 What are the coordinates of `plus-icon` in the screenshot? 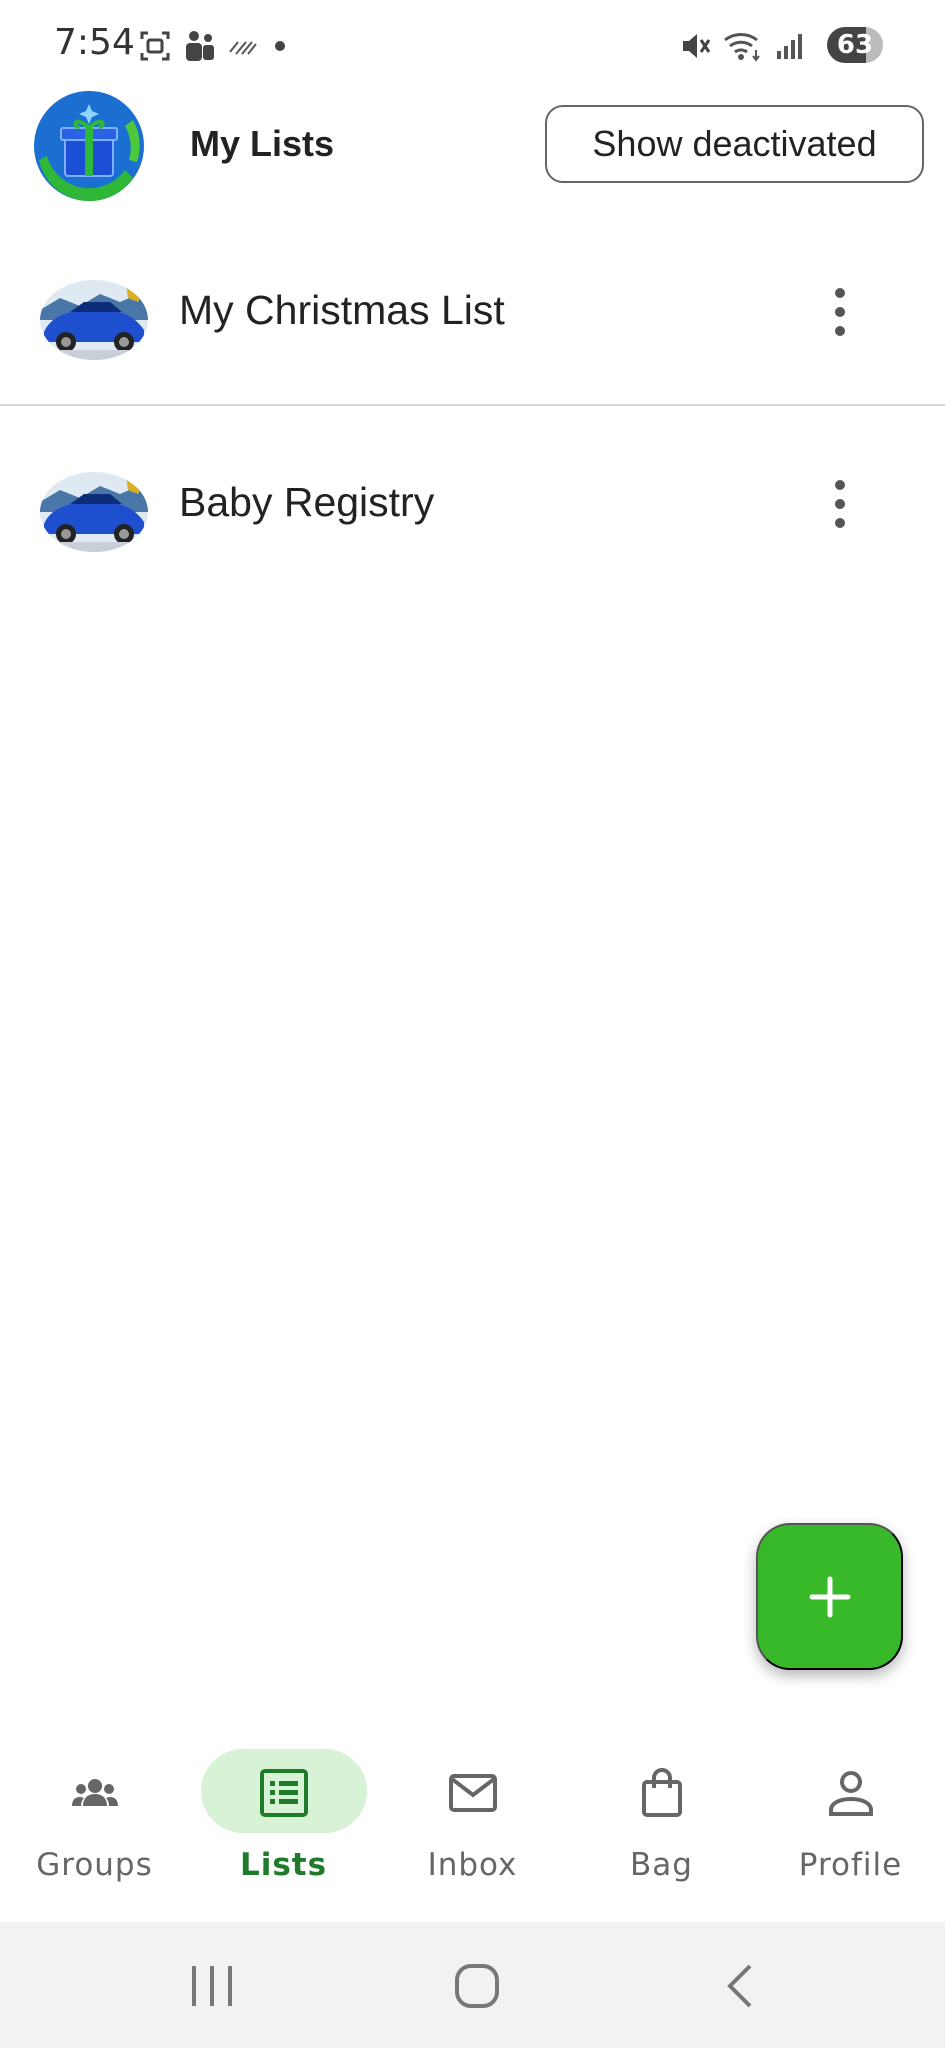 It's located at (829, 1596).